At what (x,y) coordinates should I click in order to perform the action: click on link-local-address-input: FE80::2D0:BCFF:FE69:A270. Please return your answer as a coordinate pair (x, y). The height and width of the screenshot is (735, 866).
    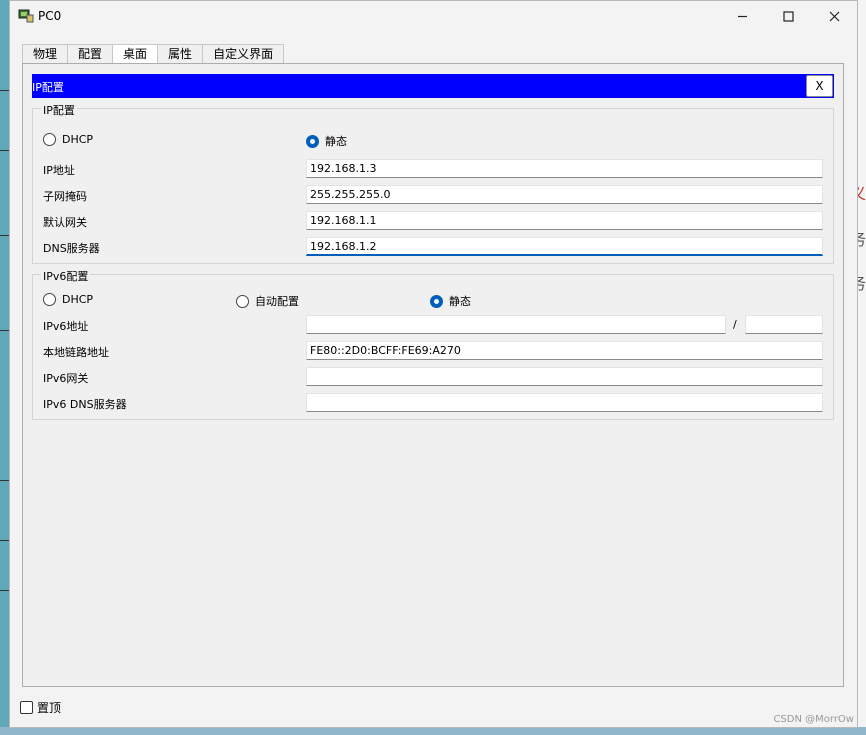
    Looking at the image, I should click on (564, 350).